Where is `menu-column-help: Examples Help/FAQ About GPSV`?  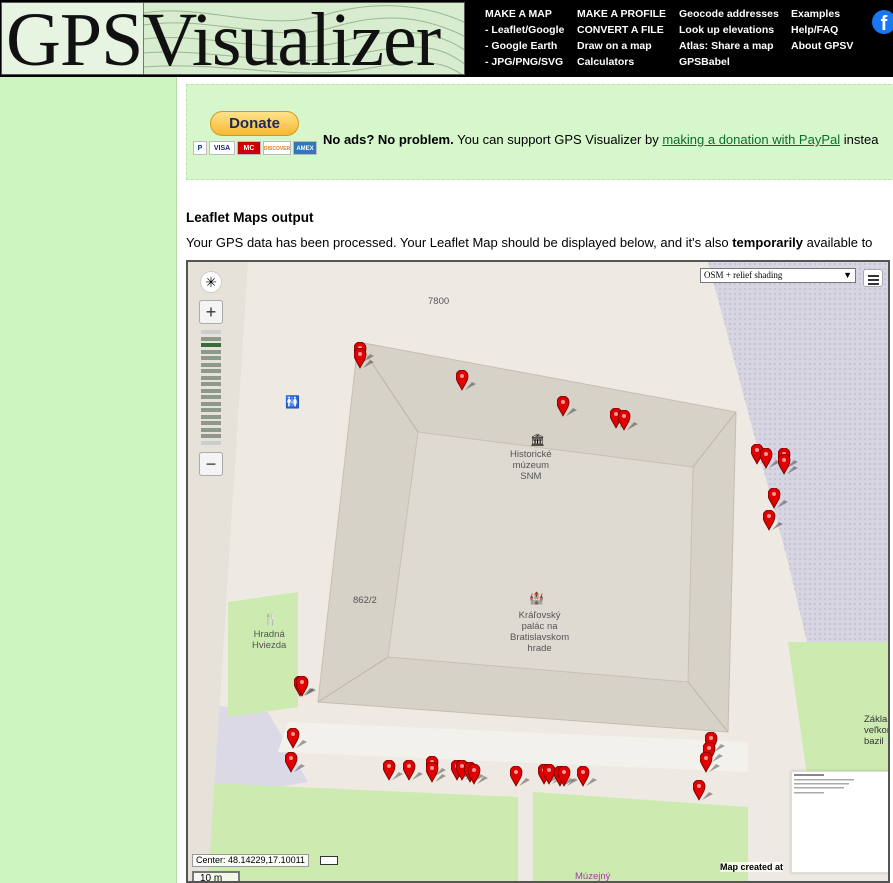
menu-column-help: Examples Help/FAQ About GPSV is located at coordinates (822, 30).